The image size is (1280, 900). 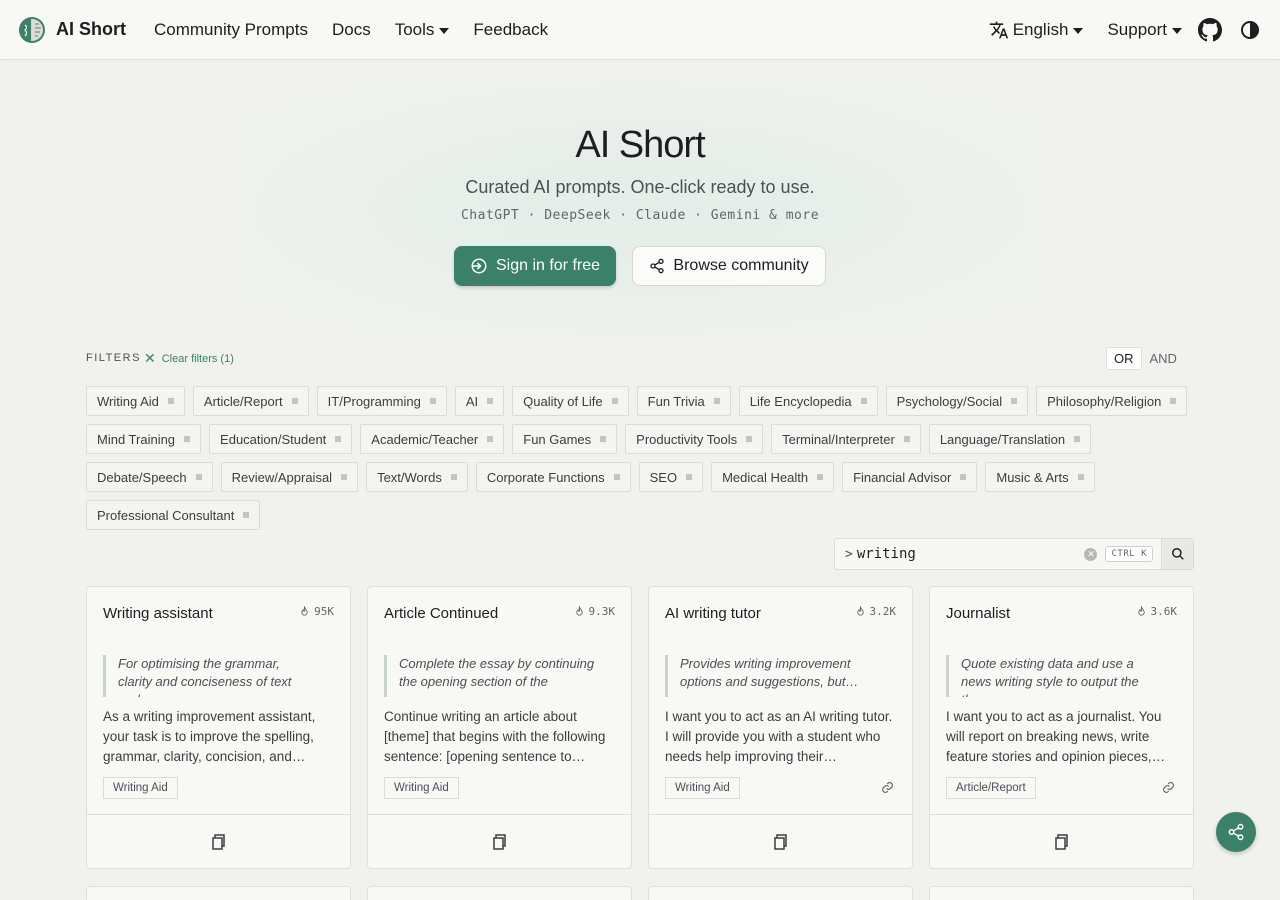 What do you see at coordinates (289, 477) in the screenshot?
I see `filter-tag: Review/Appraisal` at bounding box center [289, 477].